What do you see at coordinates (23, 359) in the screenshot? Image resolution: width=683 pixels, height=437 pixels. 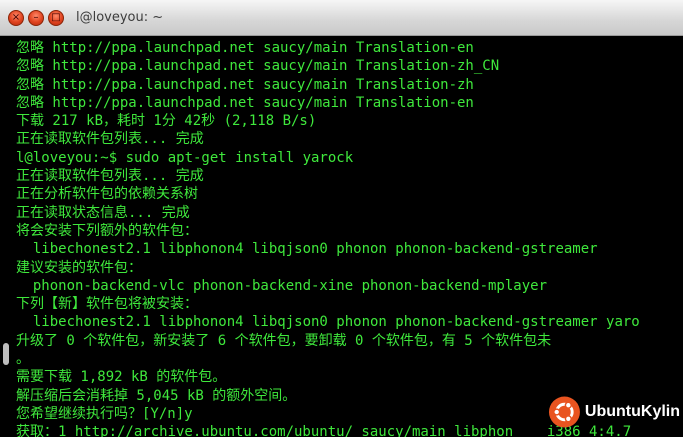 I see `terminal-line: 。` at bounding box center [23, 359].